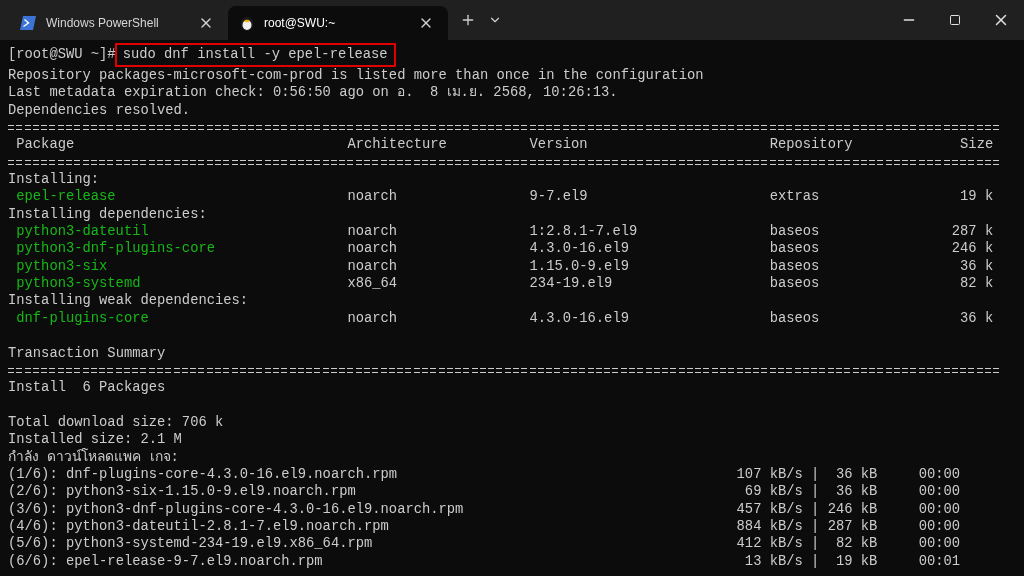 The width and height of the screenshot is (1024, 576). Describe the element at coordinates (571, 284) in the screenshot. I see `table-cell: 234-19.el9` at that location.